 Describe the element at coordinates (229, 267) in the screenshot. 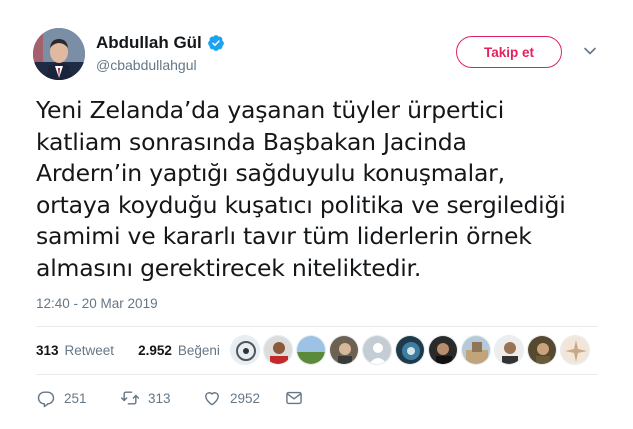

I see `tweet-line: almasını gerektirecek niteliktedir.` at that location.